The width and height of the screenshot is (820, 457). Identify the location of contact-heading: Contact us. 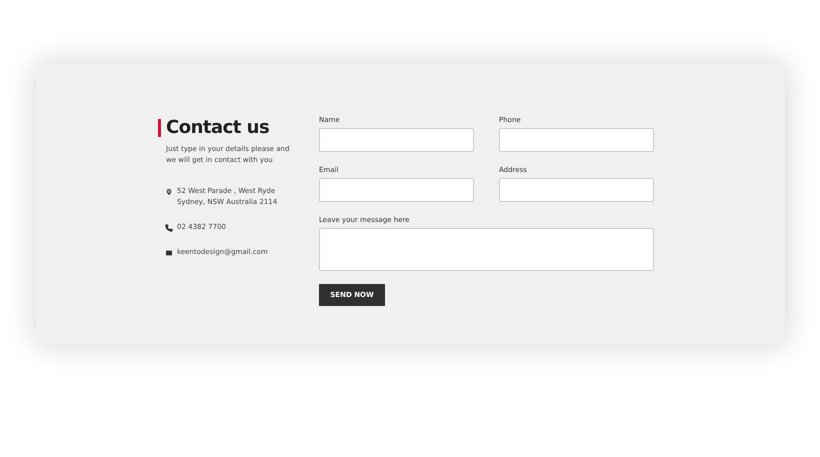
(218, 128).